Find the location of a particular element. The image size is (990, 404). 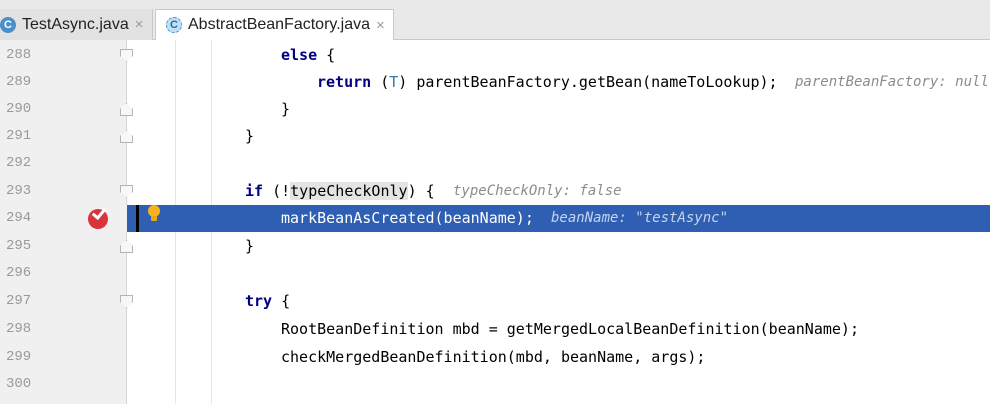

code-token: (! is located at coordinates (277, 191).